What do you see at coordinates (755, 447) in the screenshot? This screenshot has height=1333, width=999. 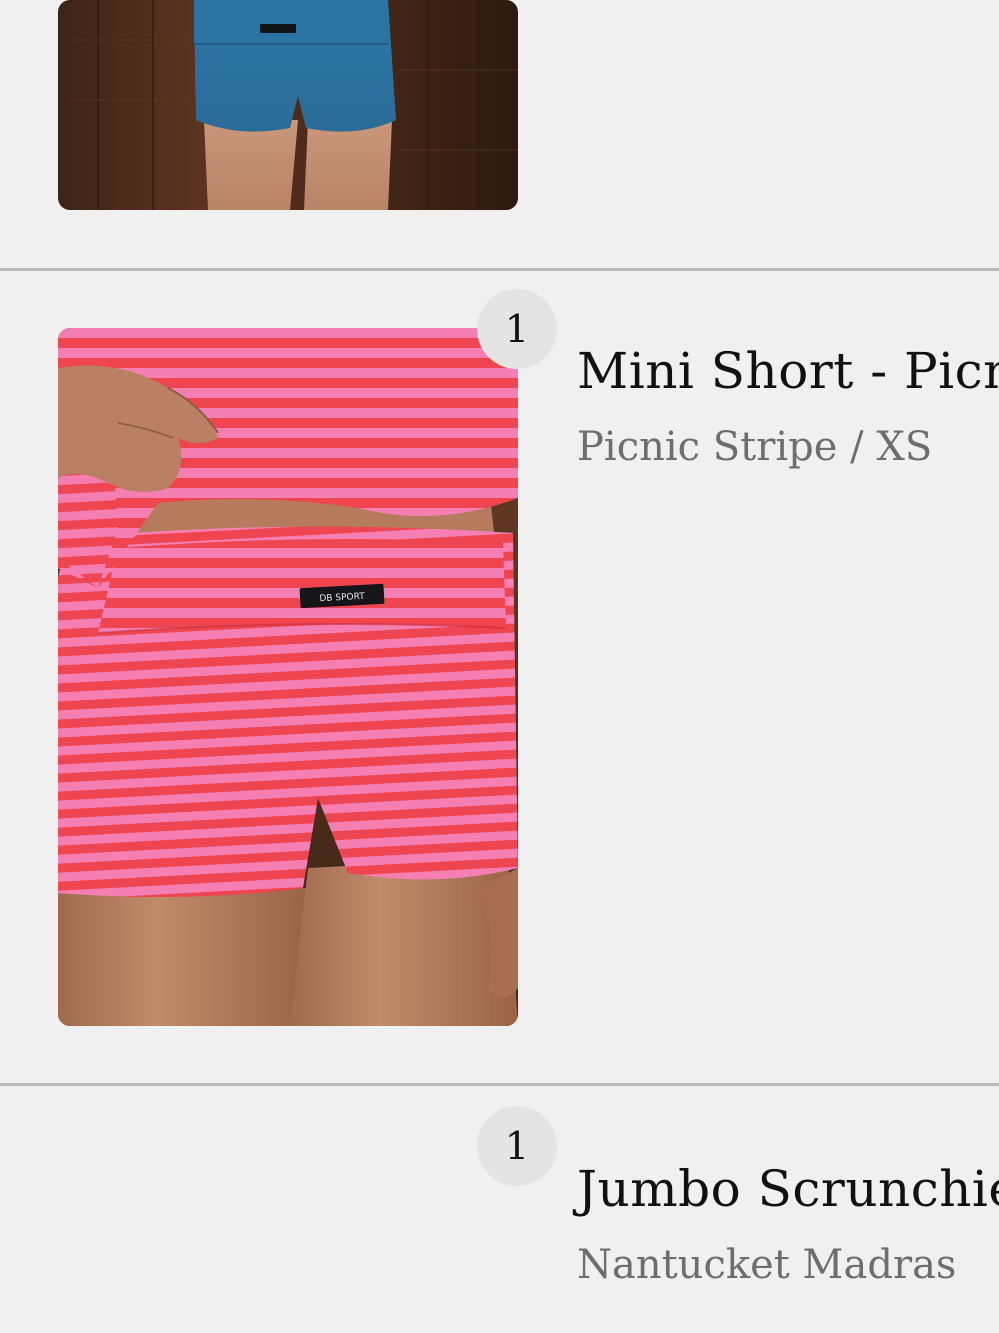 I see `product-variant: Picnic Stripe / XS` at bounding box center [755, 447].